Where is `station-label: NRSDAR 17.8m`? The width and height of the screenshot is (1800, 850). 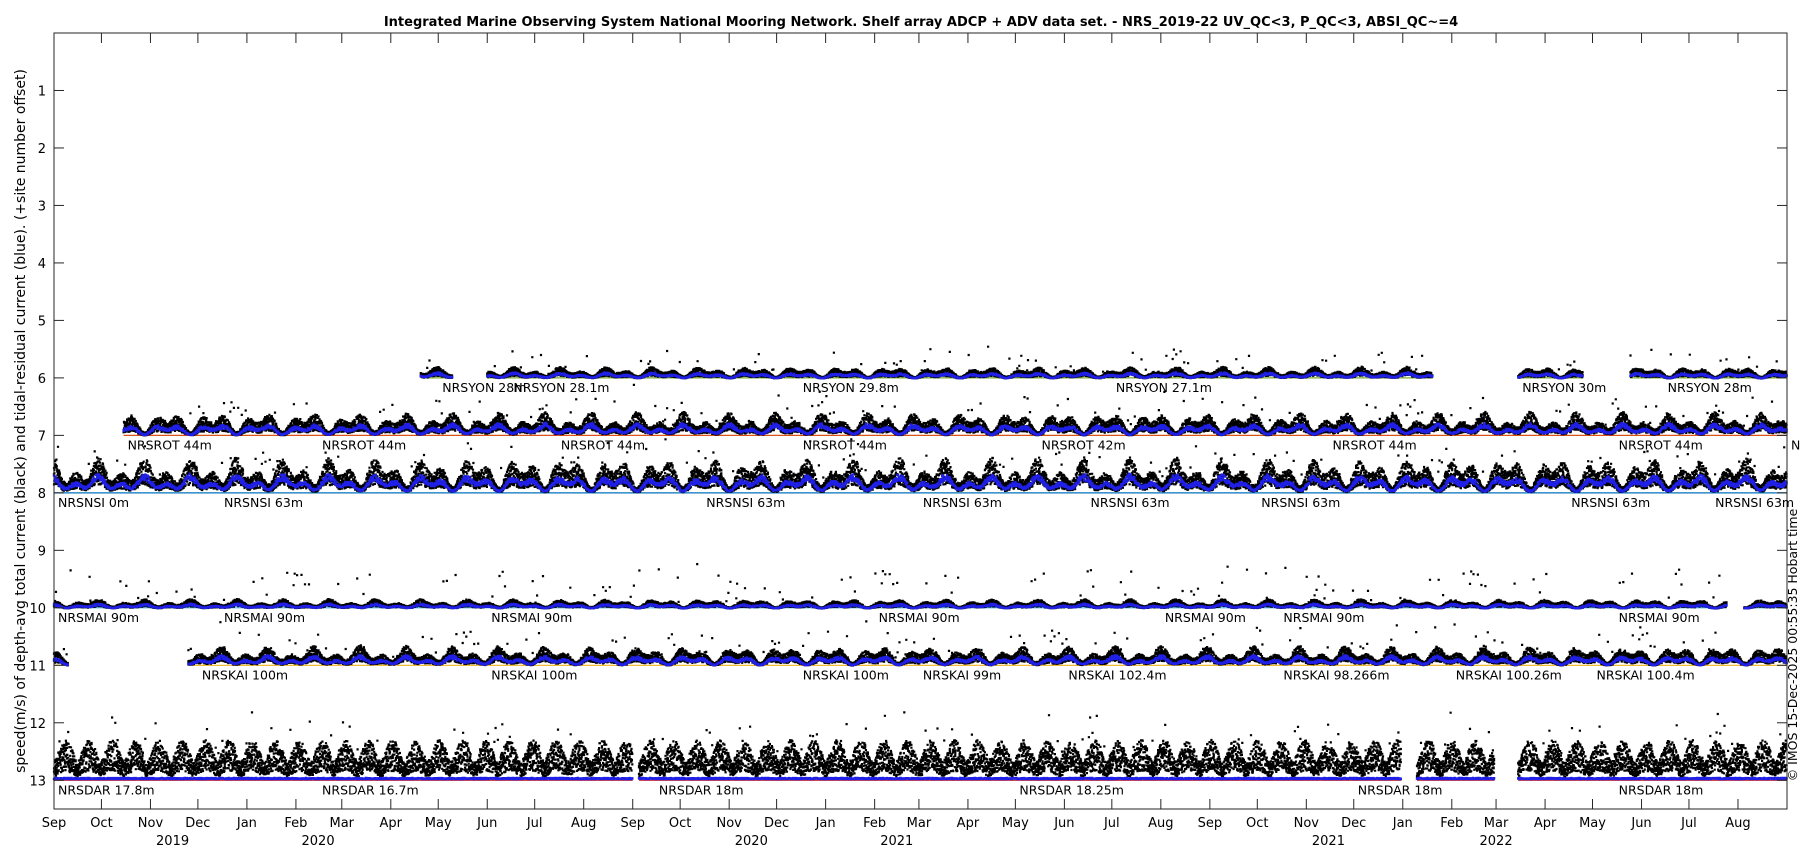
station-label: NRSDAR 17.8m is located at coordinates (106, 789).